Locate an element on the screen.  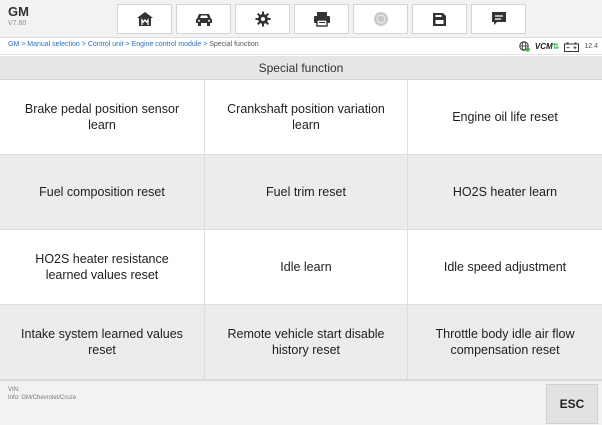
settings-icon is located at coordinates (262, 19).